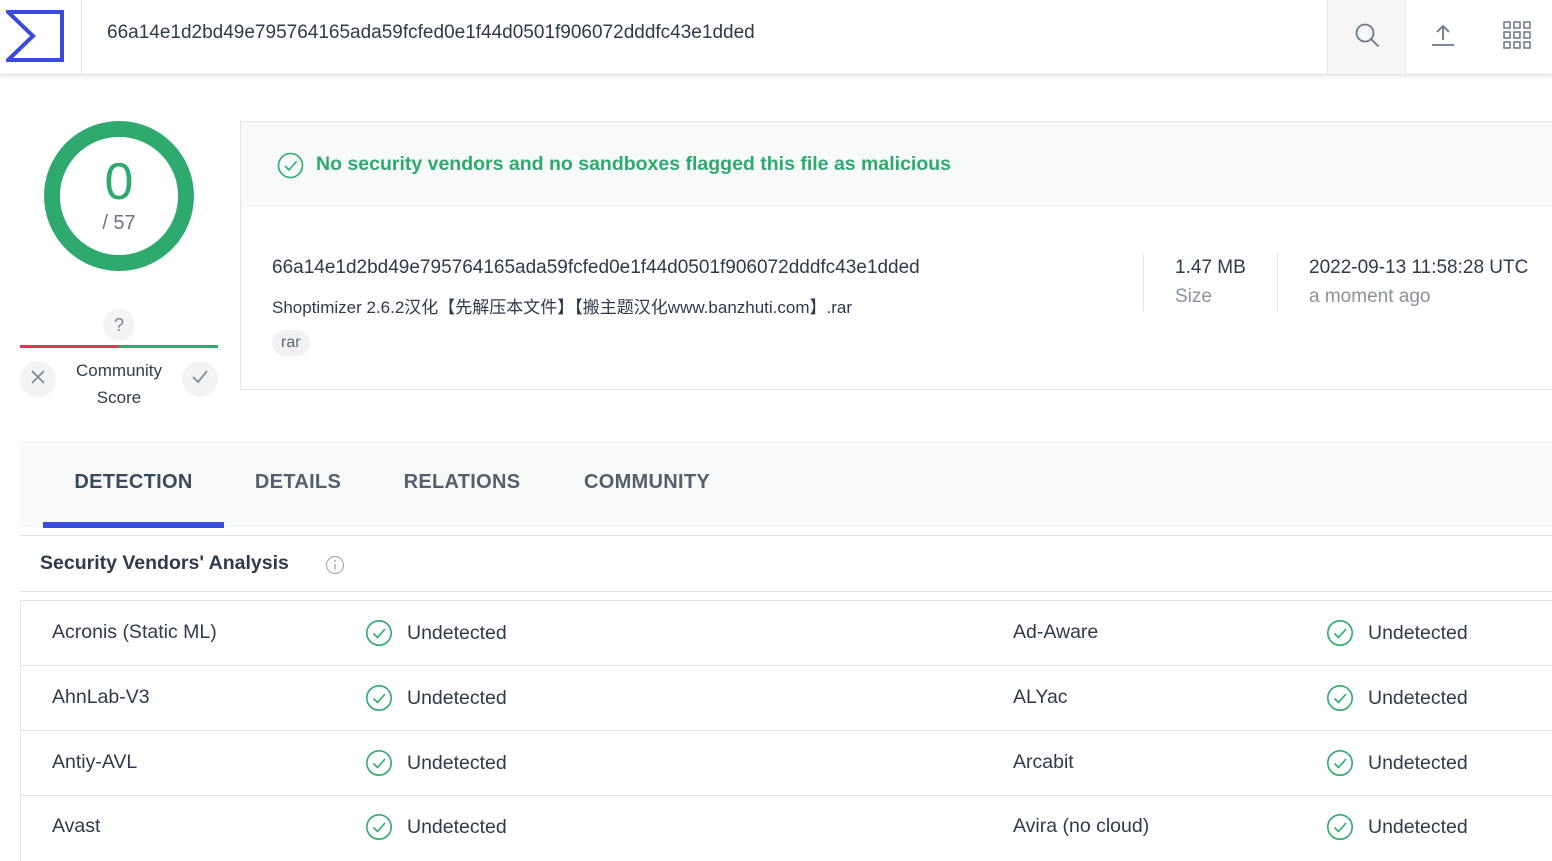  I want to click on tab-bar: DETECTION DETAILS RELATIONS COMMUNITY, so click(786, 484).